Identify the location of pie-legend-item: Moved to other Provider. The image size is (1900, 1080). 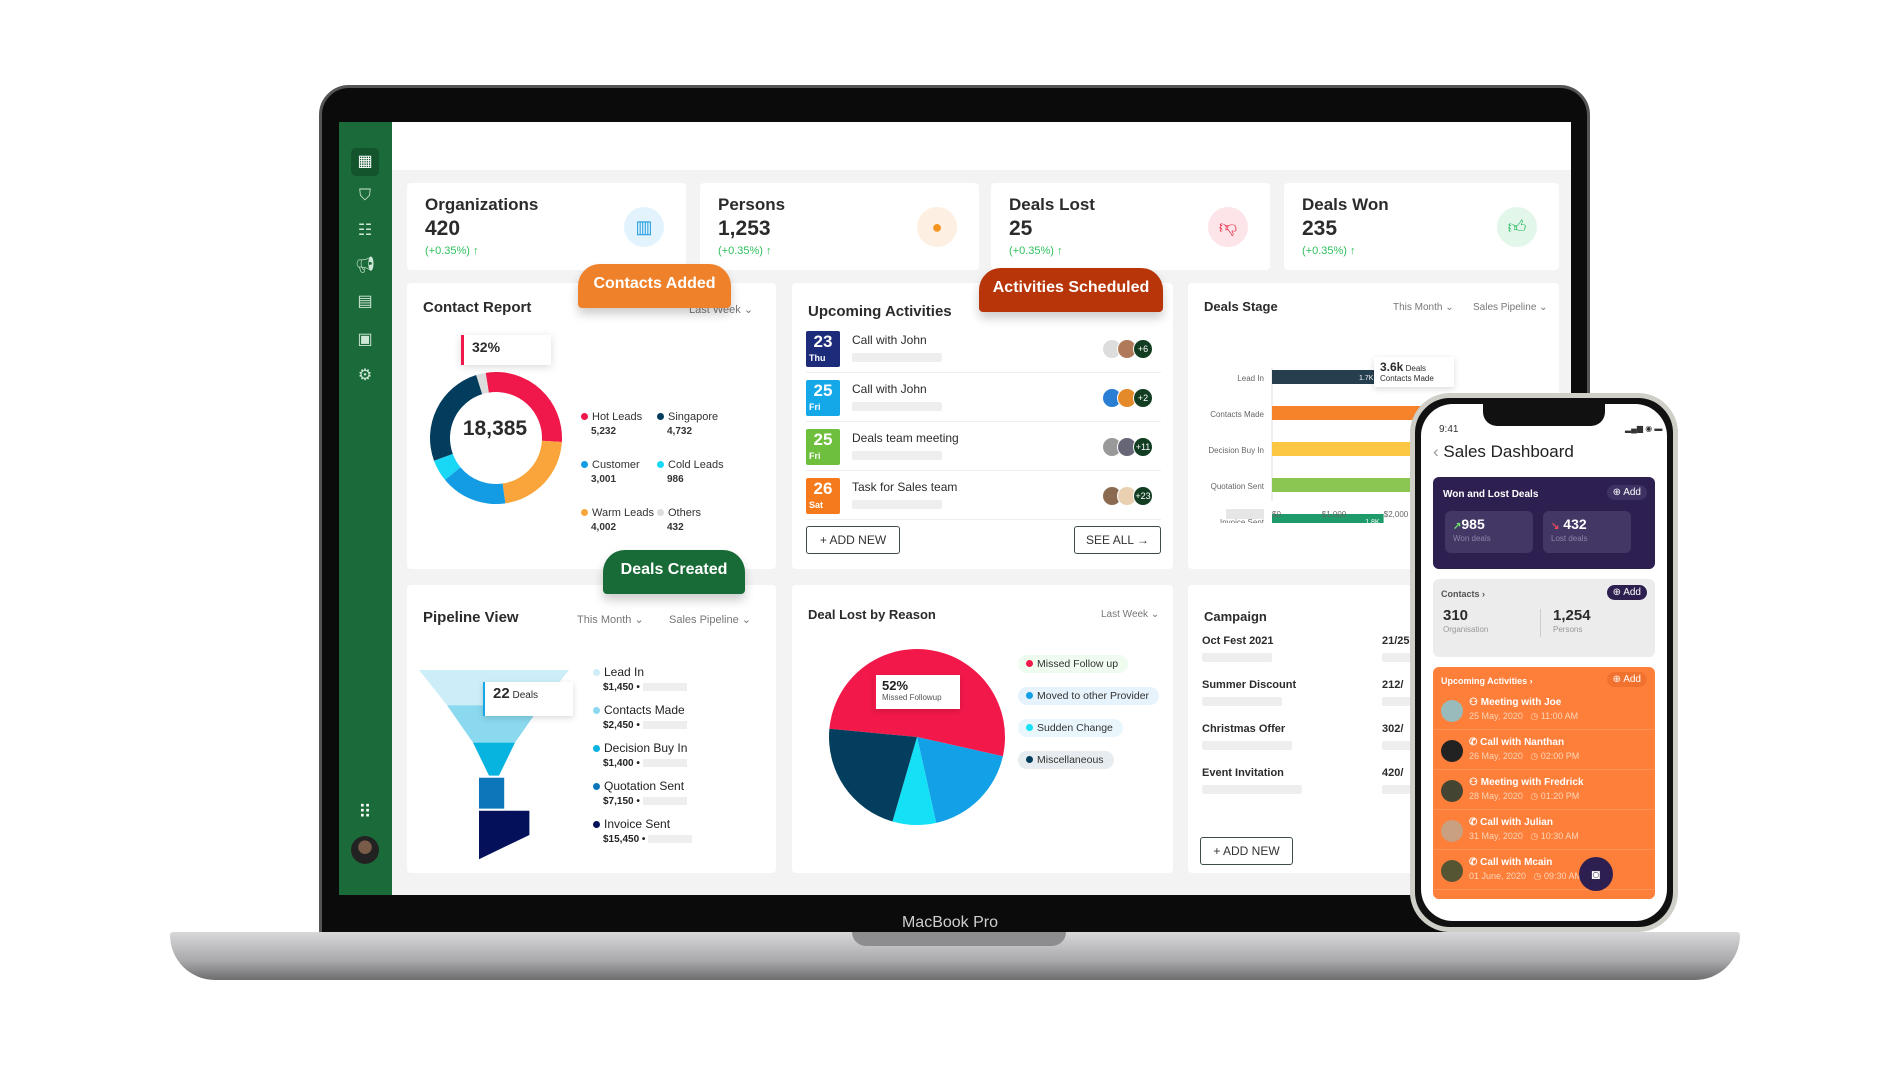
(1089, 696).